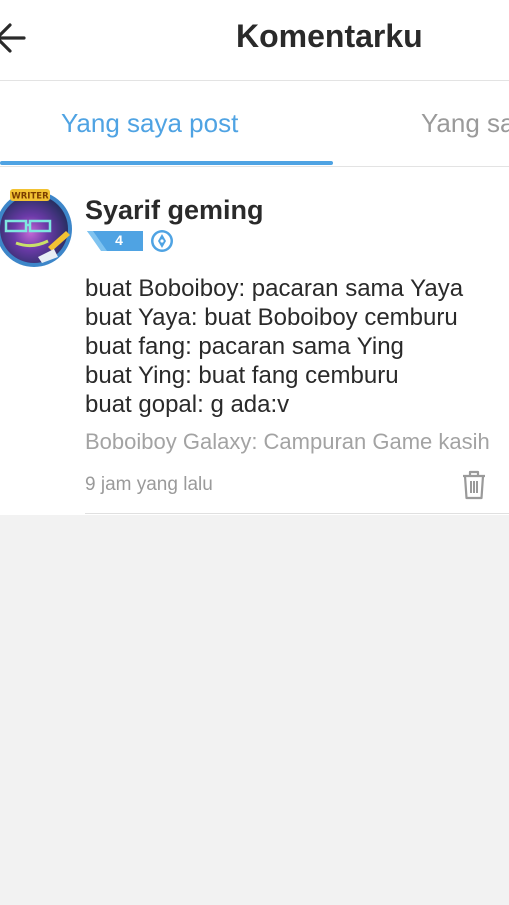 The width and height of the screenshot is (509, 905). What do you see at coordinates (174, 210) in the screenshot?
I see `username: Syarif geming` at bounding box center [174, 210].